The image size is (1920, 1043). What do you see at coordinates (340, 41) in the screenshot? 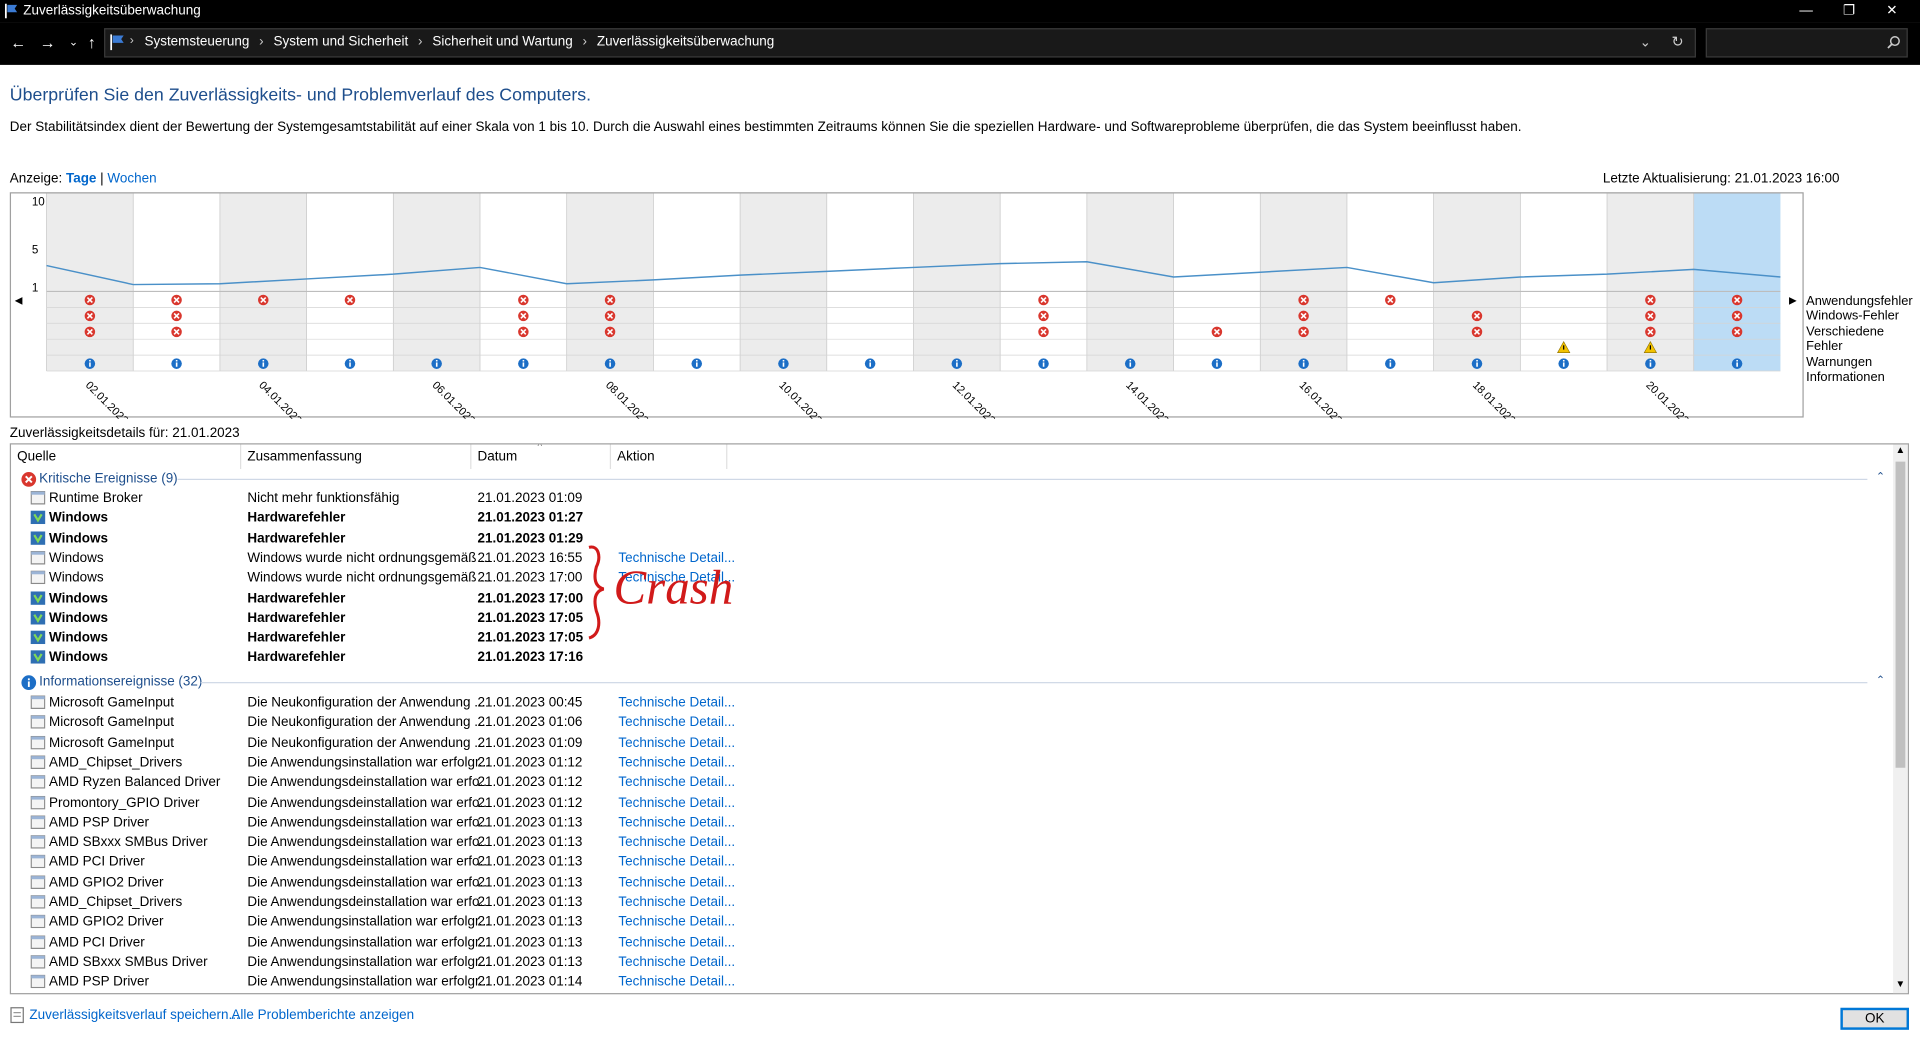
I see `crumb-system-sicherheit: System und Sicherheit` at bounding box center [340, 41].